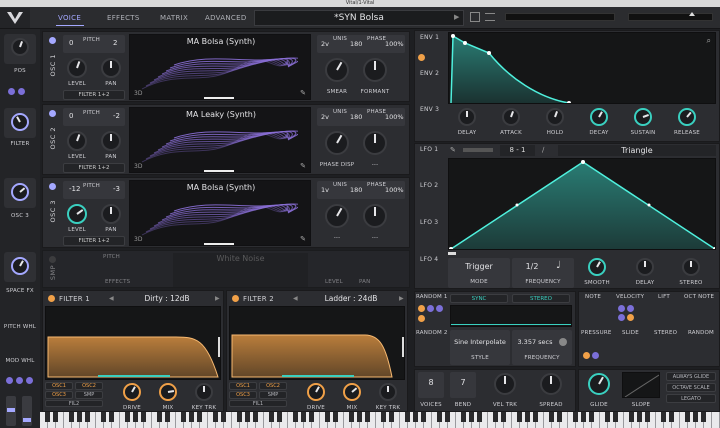  What do you see at coordinates (123, 18) in the screenshot?
I see `tab-effects: EFFECTS` at bounding box center [123, 18].